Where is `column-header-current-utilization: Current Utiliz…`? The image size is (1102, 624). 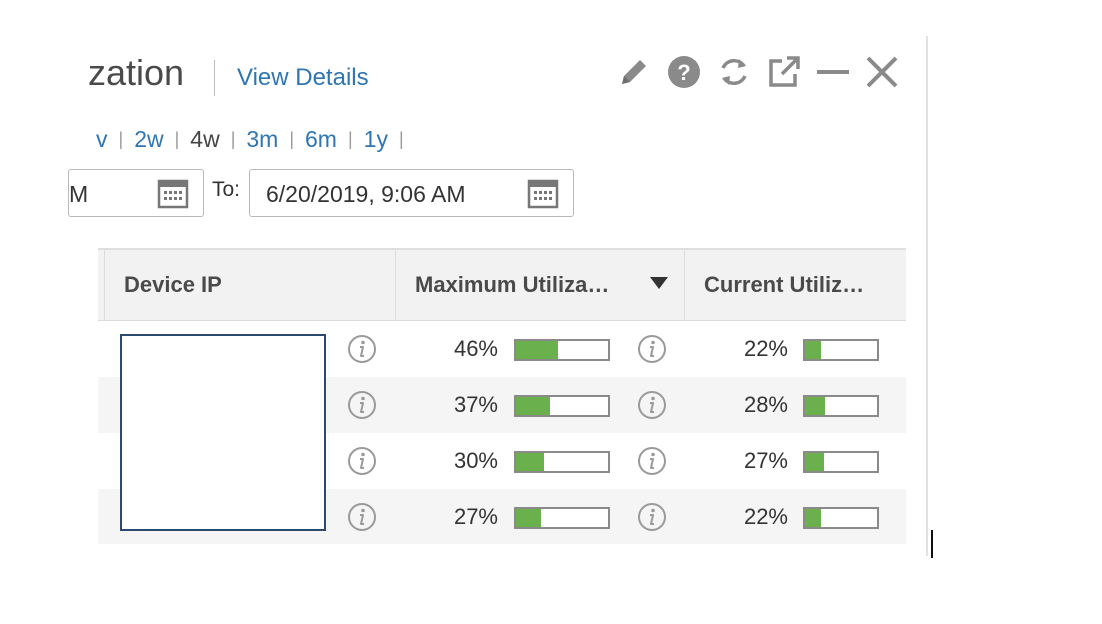 column-header-current-utilization: Current Utiliz… is located at coordinates (784, 285).